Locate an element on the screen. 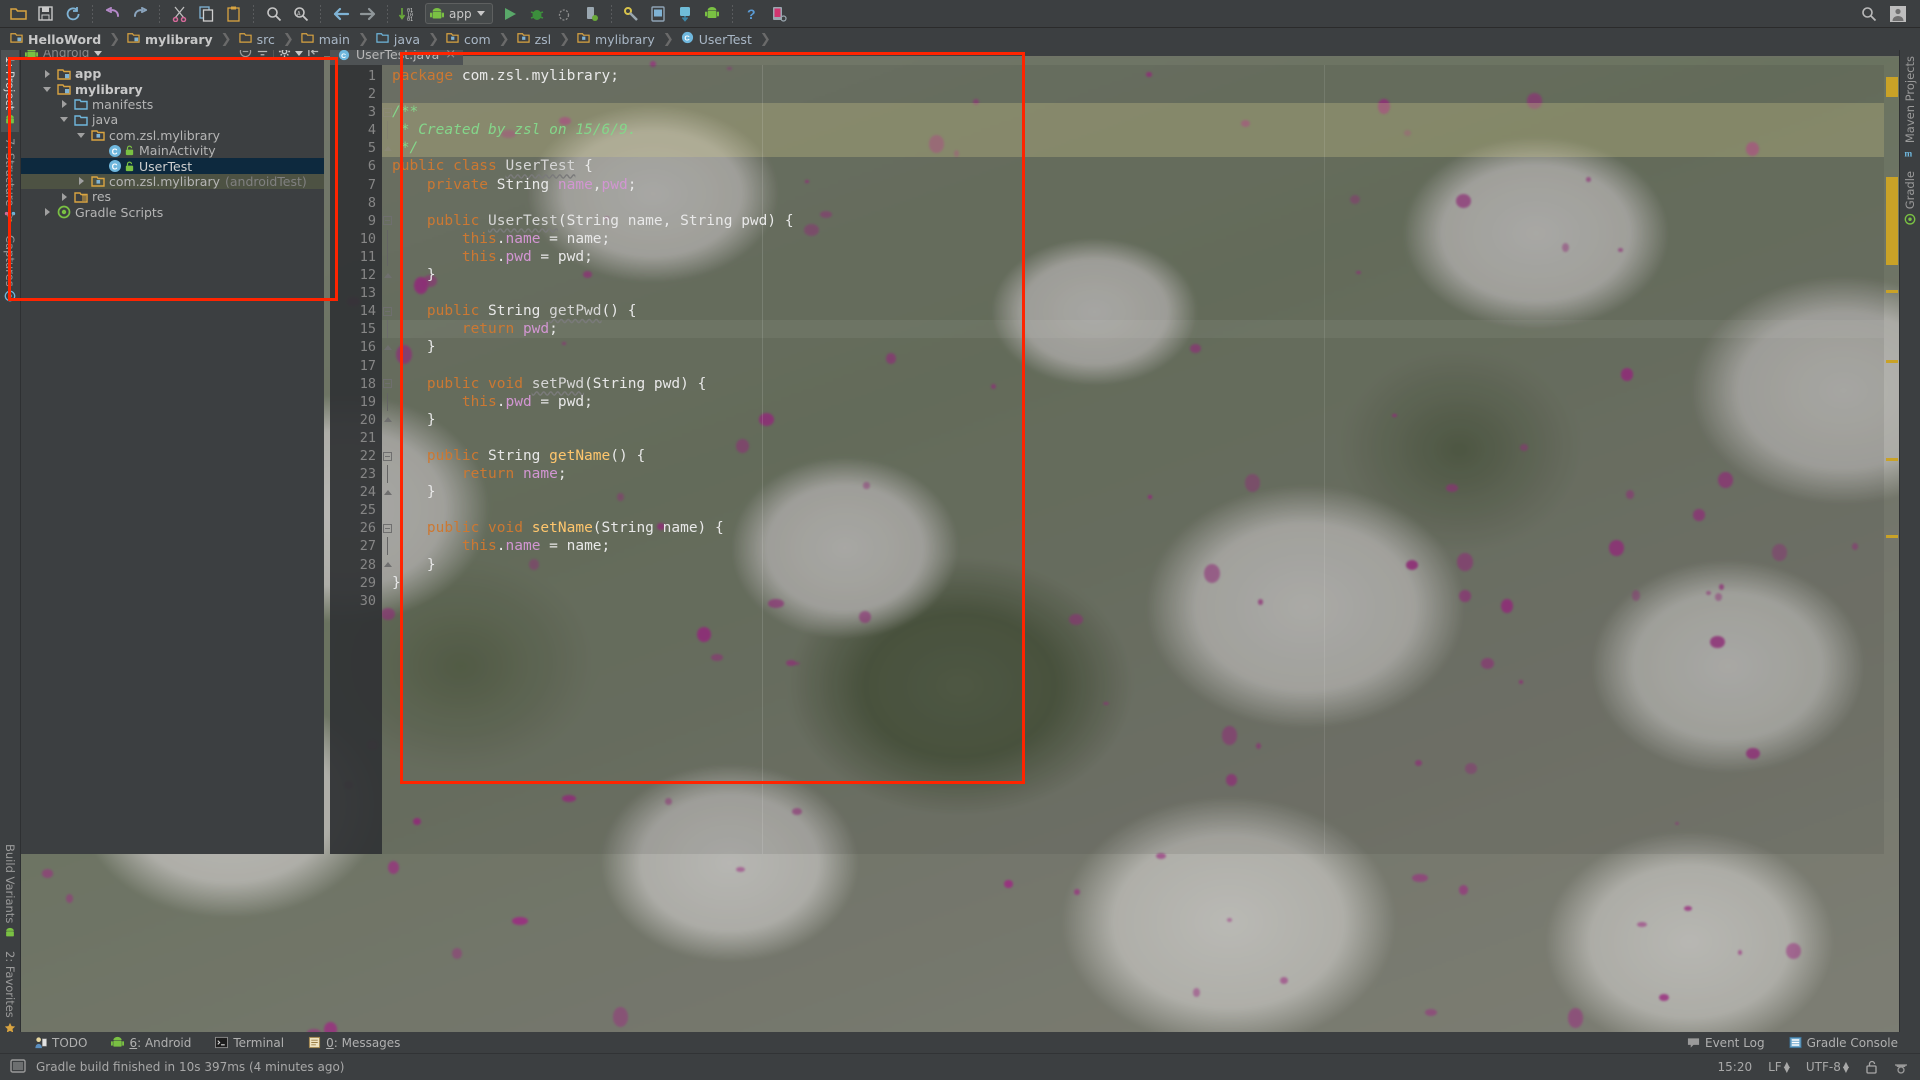 Image resolution: width=1920 pixels, height=1080 pixels. undo-icon is located at coordinates (112, 14).